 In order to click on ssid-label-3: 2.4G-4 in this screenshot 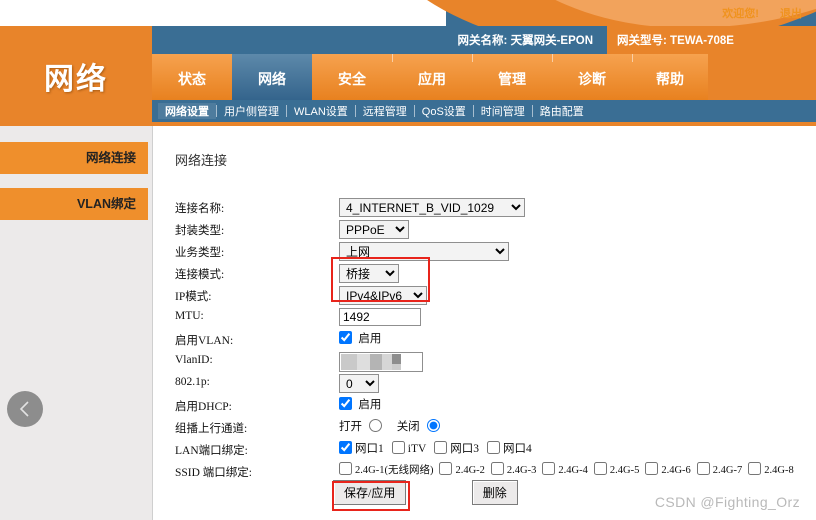, I will do `click(573, 470)`.